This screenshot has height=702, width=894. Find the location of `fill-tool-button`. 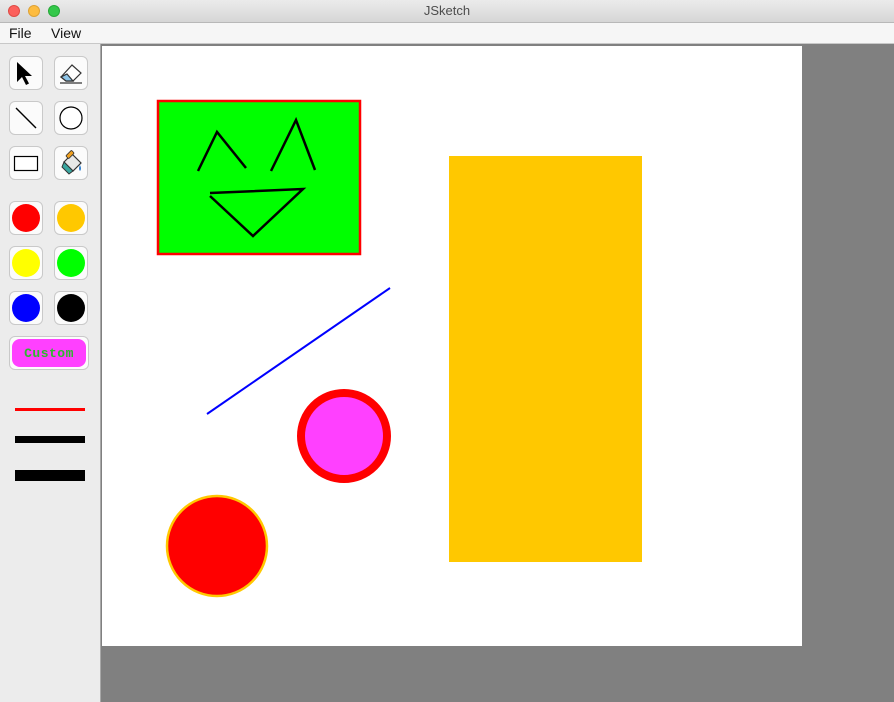

fill-tool-button is located at coordinates (71, 163).